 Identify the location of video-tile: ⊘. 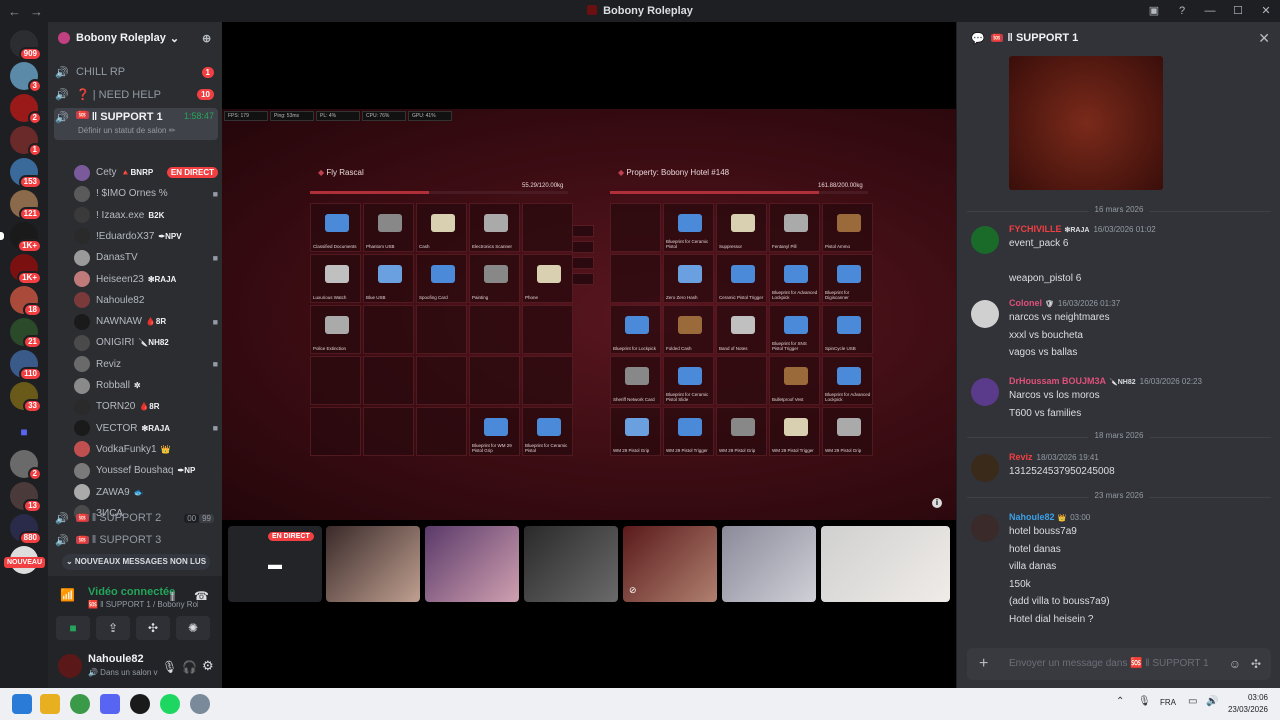
(670, 564).